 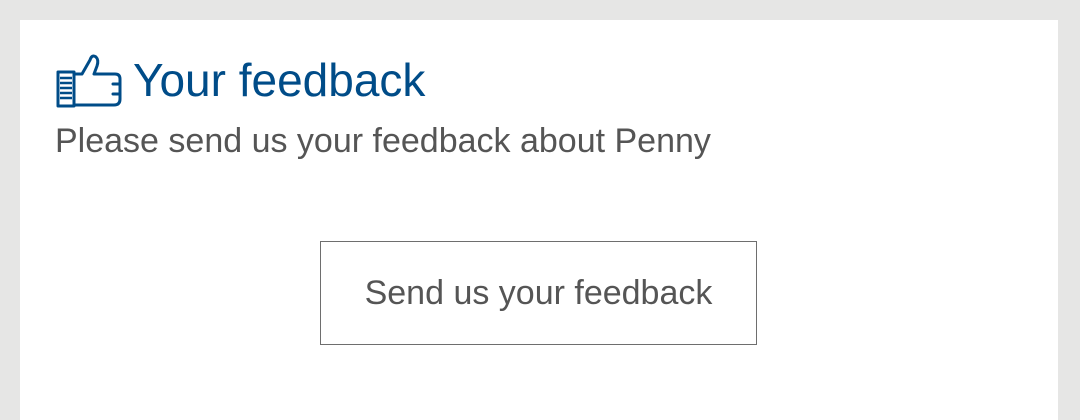 What do you see at coordinates (89, 81) in the screenshot?
I see `thumbs-up-icon` at bounding box center [89, 81].